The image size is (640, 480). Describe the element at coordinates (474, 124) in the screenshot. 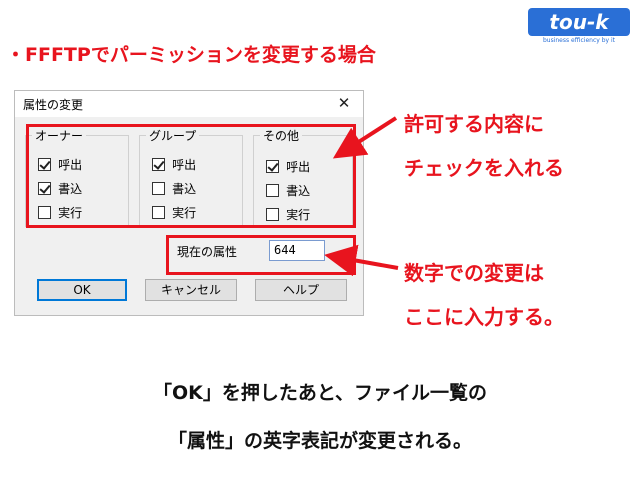

I see `checkbox-callout-line1: 許可する内容に` at that location.